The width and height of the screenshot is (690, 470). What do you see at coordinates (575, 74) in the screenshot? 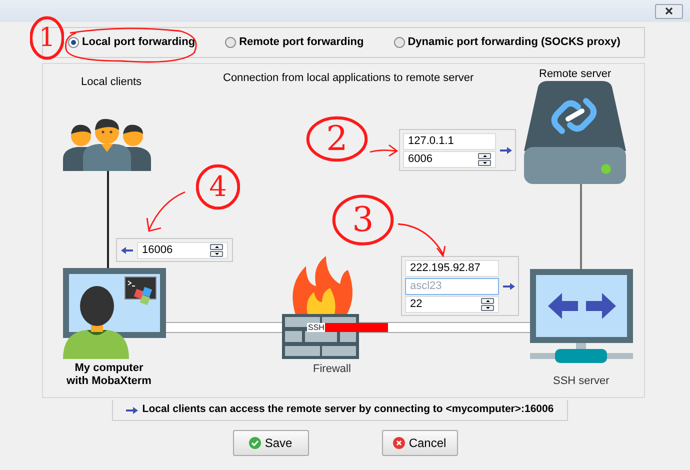
I see `diagram-label: Remote server` at bounding box center [575, 74].